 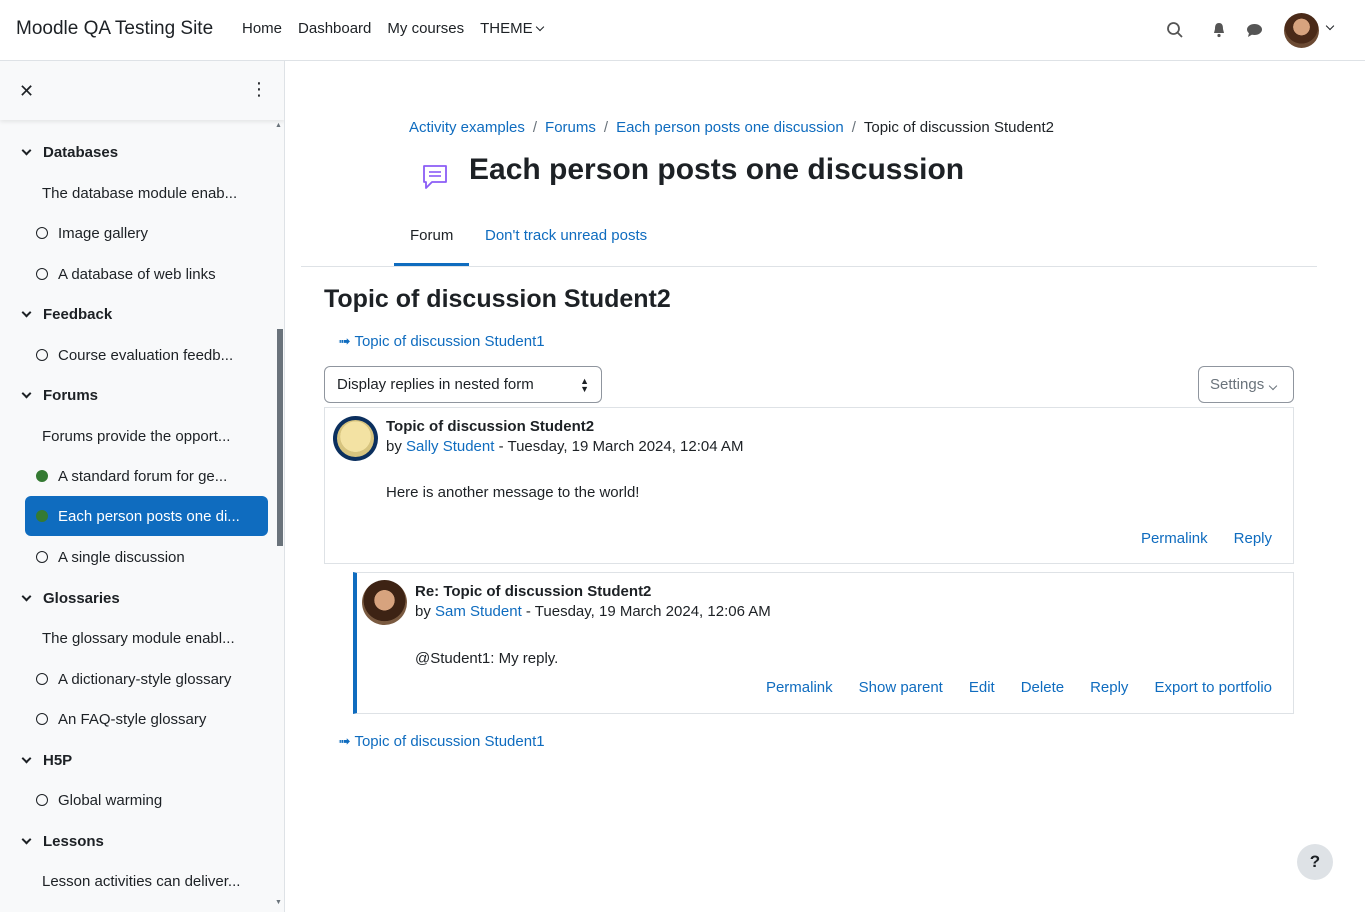 I want to click on activity-a-database-of-web-links: A database of web links, so click(x=135, y=274).